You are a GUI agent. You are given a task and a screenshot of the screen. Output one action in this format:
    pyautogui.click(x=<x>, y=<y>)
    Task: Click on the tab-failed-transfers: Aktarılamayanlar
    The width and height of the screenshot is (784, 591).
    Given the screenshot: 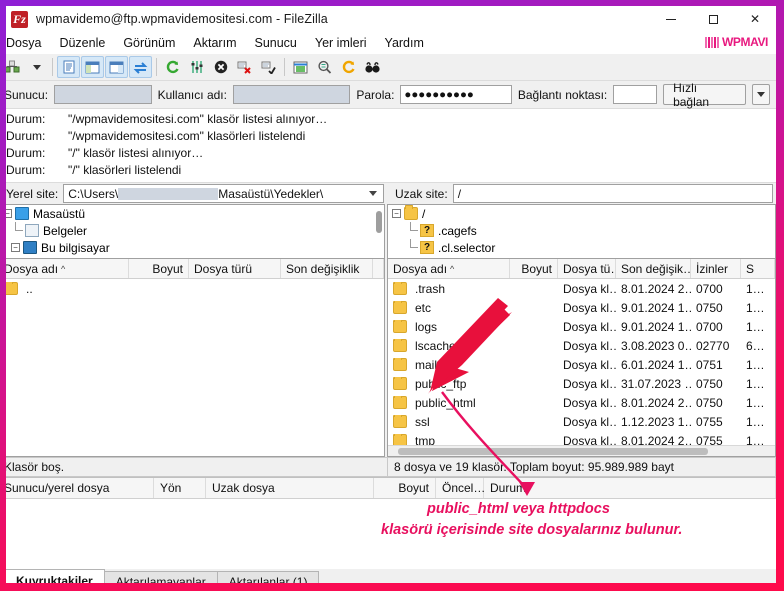 What is the action you would take?
    pyautogui.click(x=160, y=577)
    